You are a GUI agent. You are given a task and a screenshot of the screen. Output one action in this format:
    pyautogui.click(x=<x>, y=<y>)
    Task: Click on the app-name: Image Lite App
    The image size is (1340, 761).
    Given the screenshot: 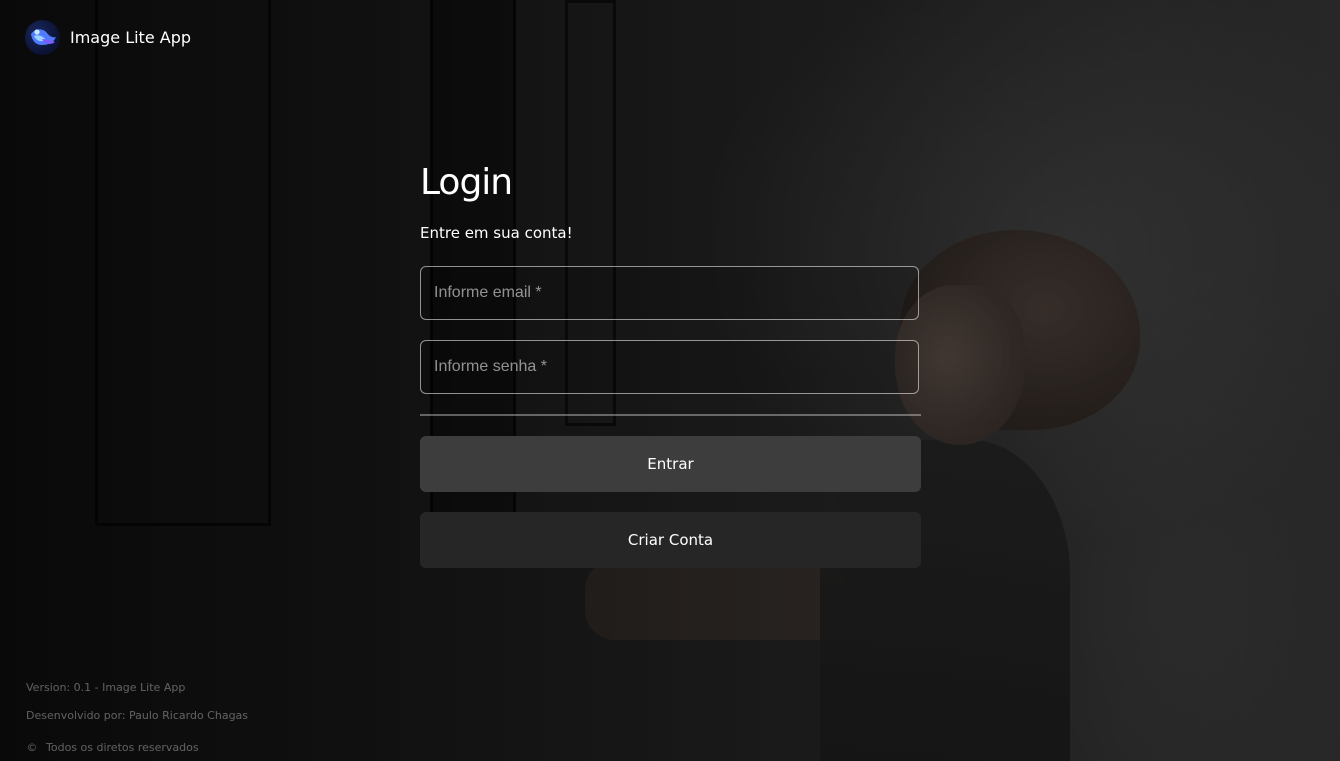 What is the action you would take?
    pyautogui.click(x=131, y=37)
    